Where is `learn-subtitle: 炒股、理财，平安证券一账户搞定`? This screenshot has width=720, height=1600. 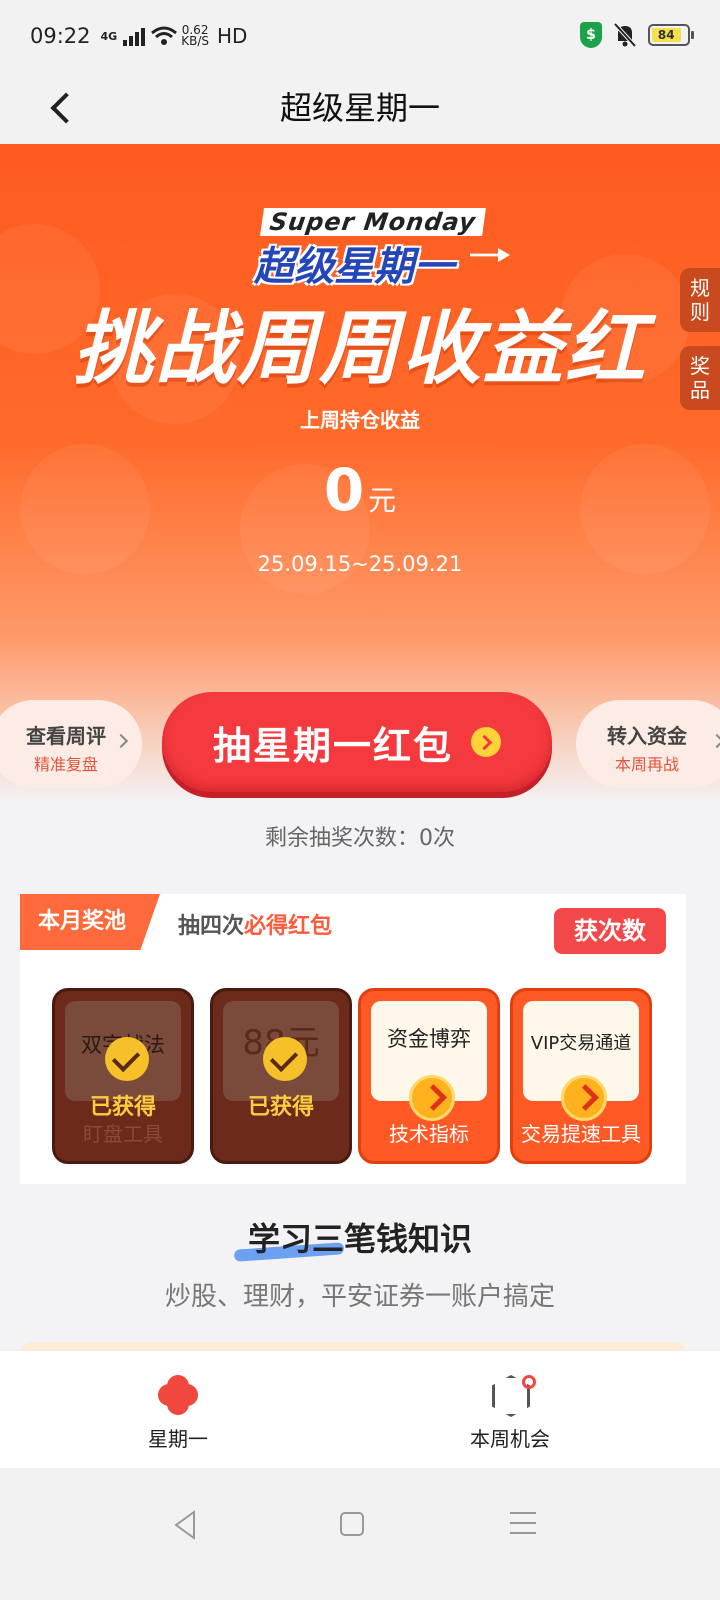 learn-subtitle: 炒股、理财，平安证券一账户搞定 is located at coordinates (359, 1297).